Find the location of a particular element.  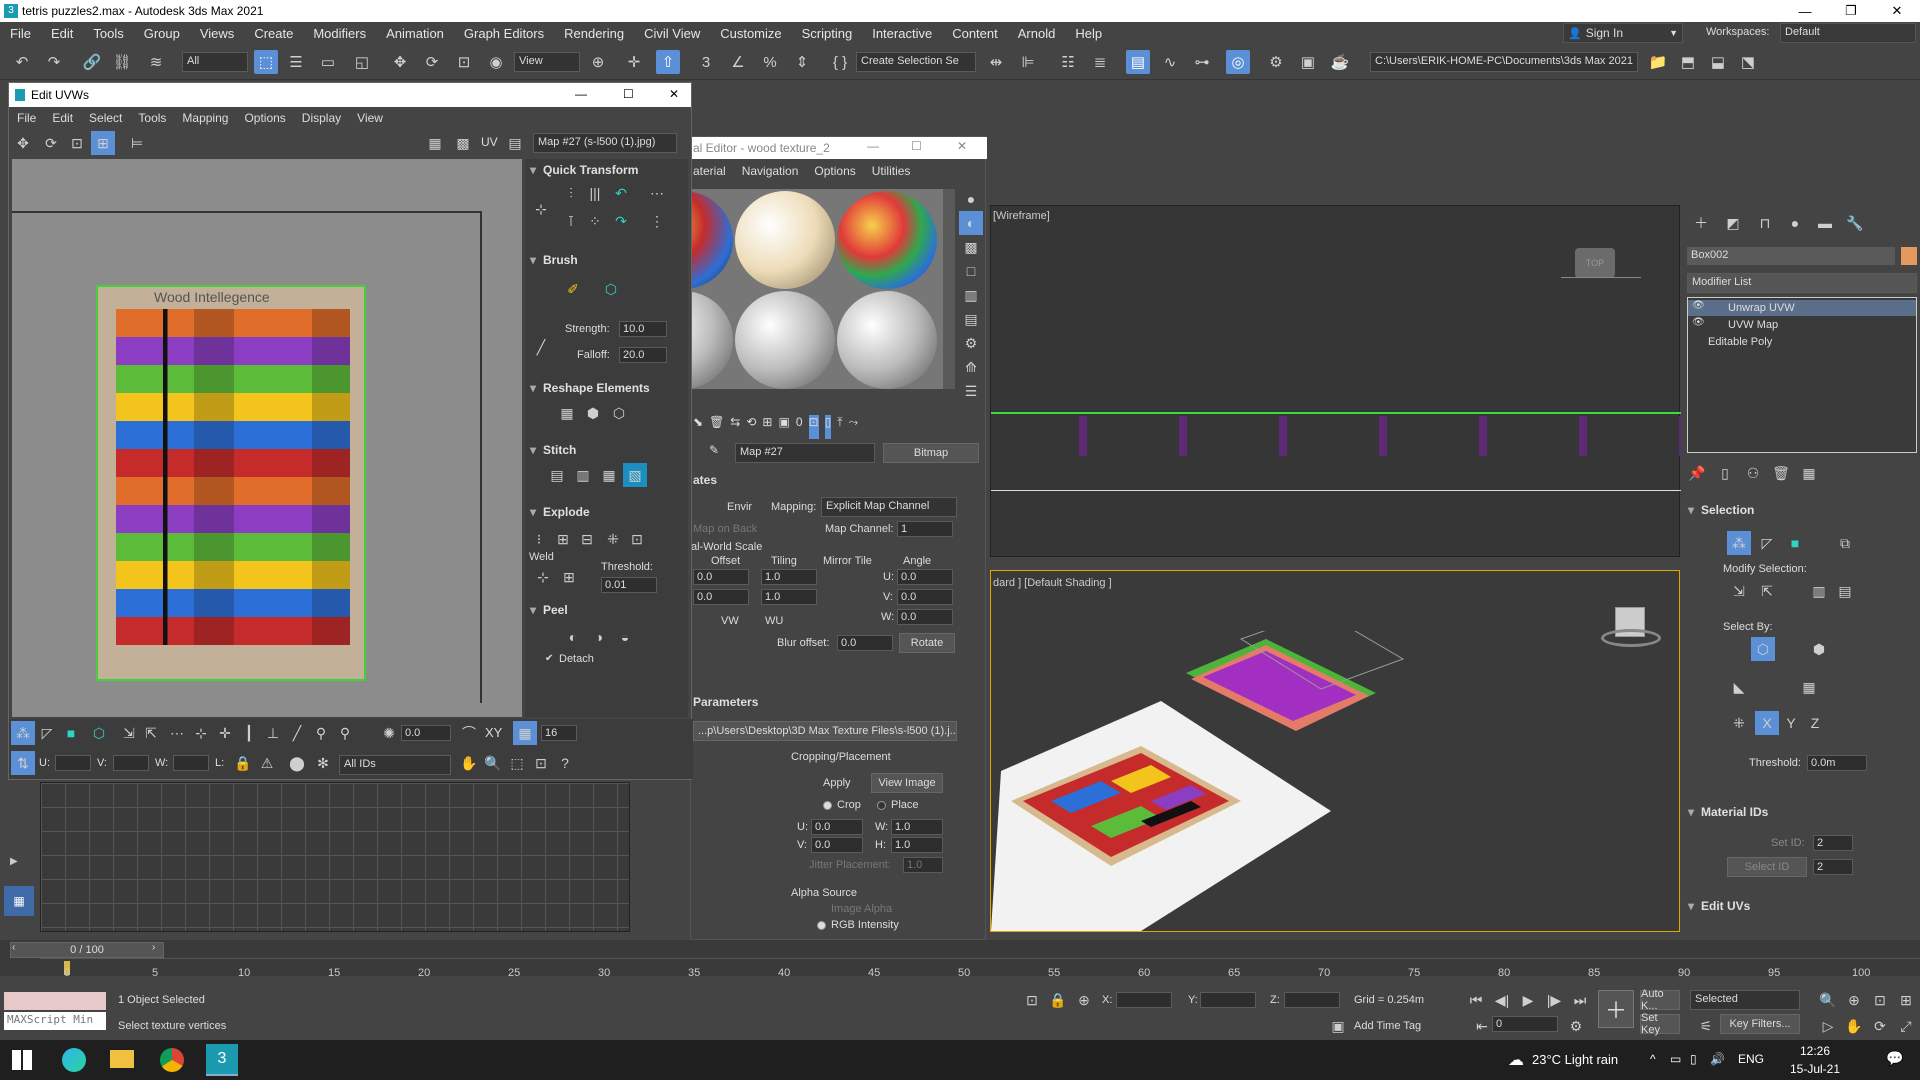

pivot-center-icon: ⊕ is located at coordinates (598, 62).